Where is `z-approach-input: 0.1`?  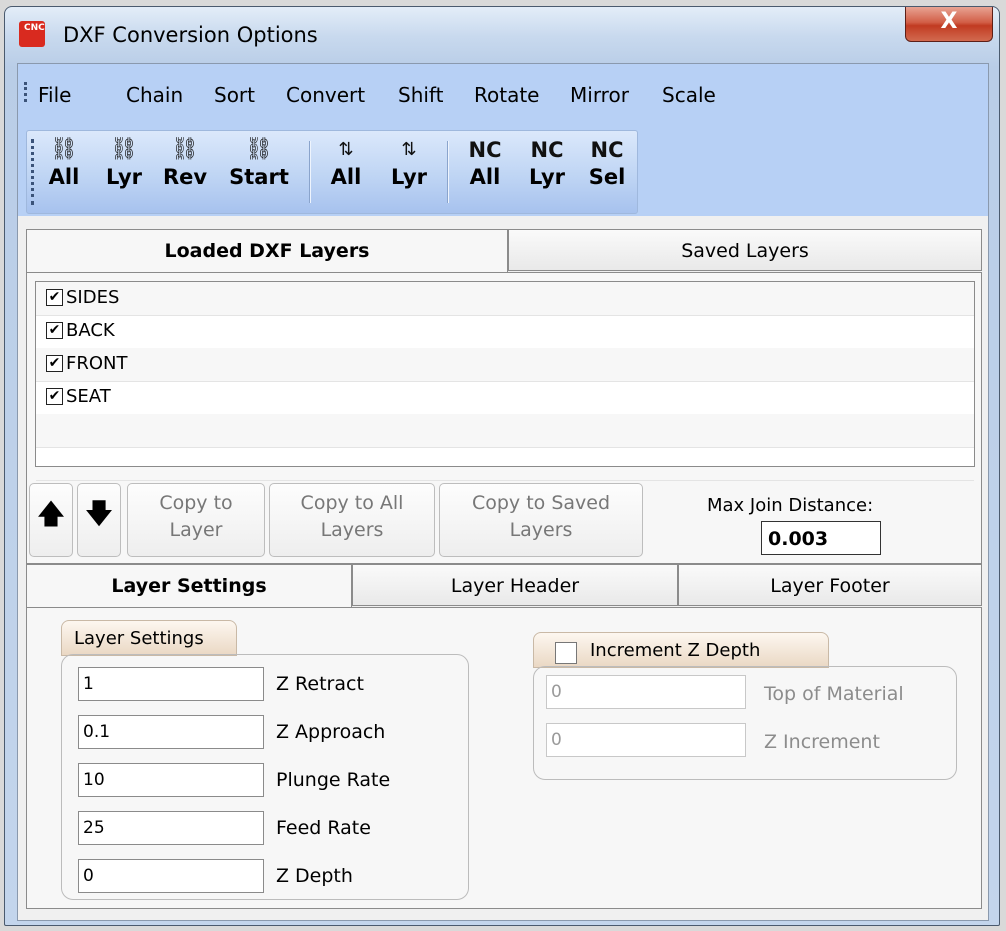
z-approach-input: 0.1 is located at coordinates (171, 732).